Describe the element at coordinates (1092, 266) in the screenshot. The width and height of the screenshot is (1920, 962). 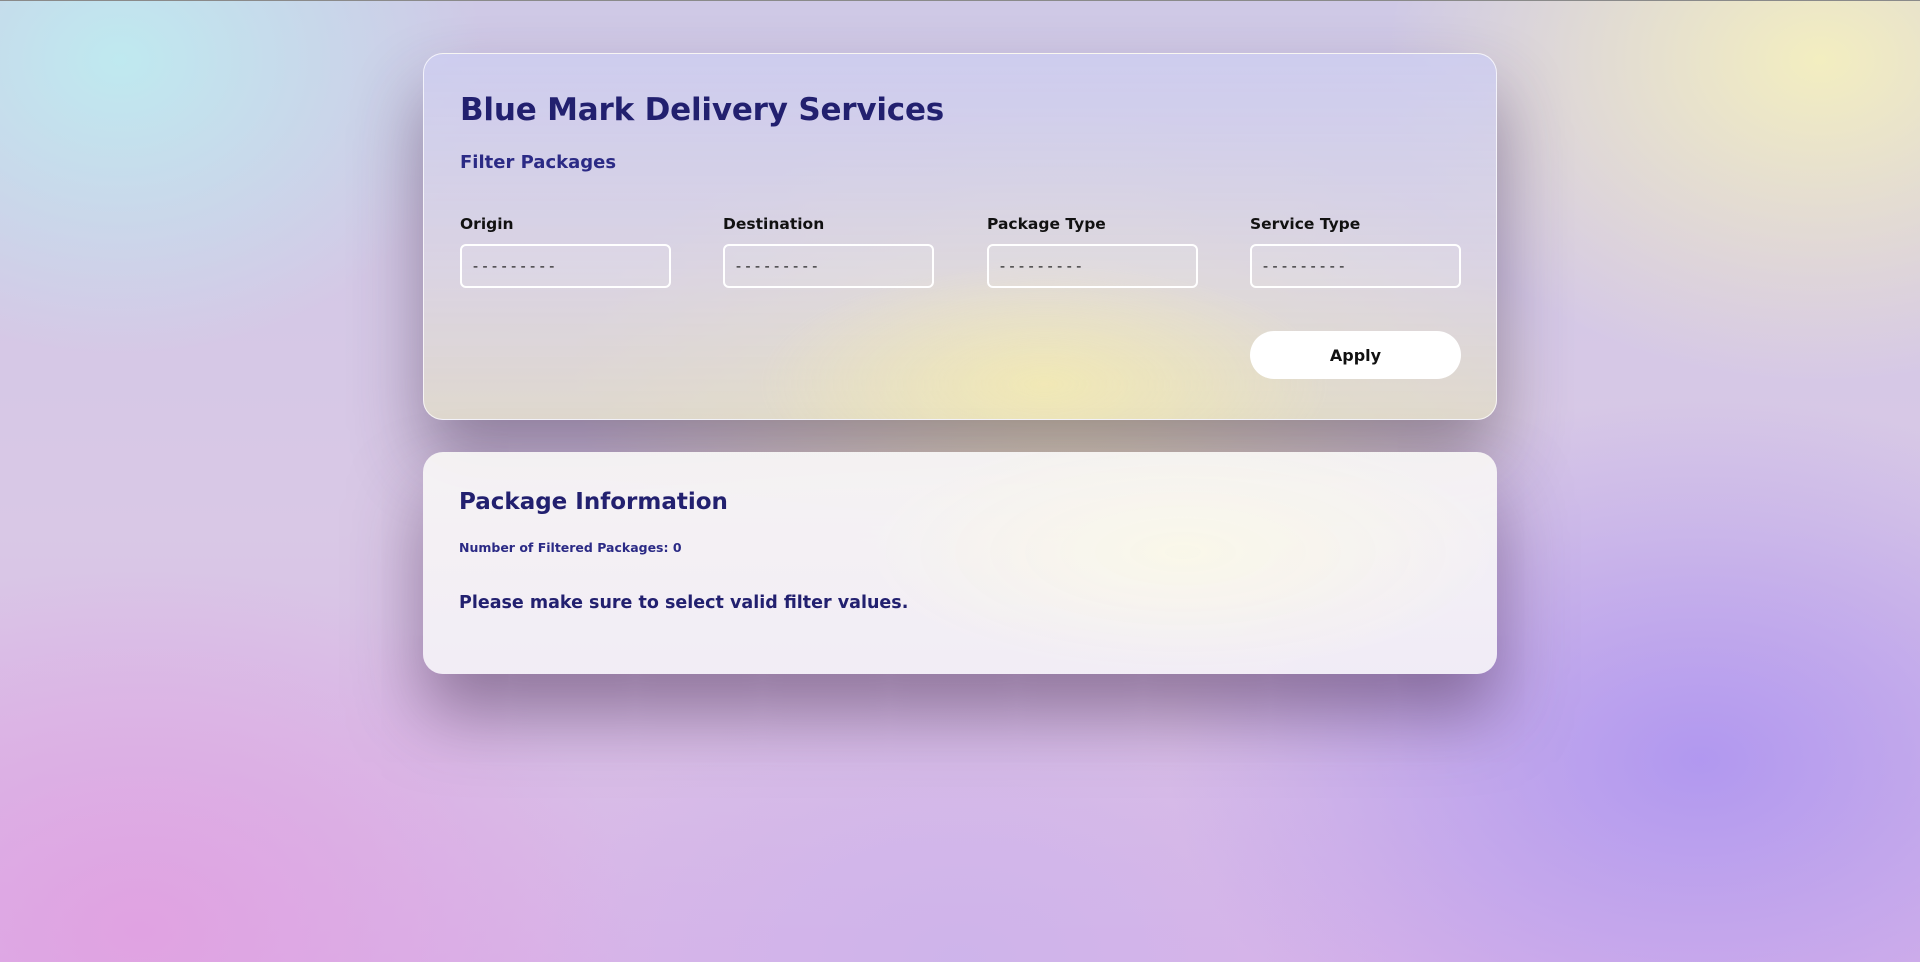
I see `package-type-select: ---------` at that location.